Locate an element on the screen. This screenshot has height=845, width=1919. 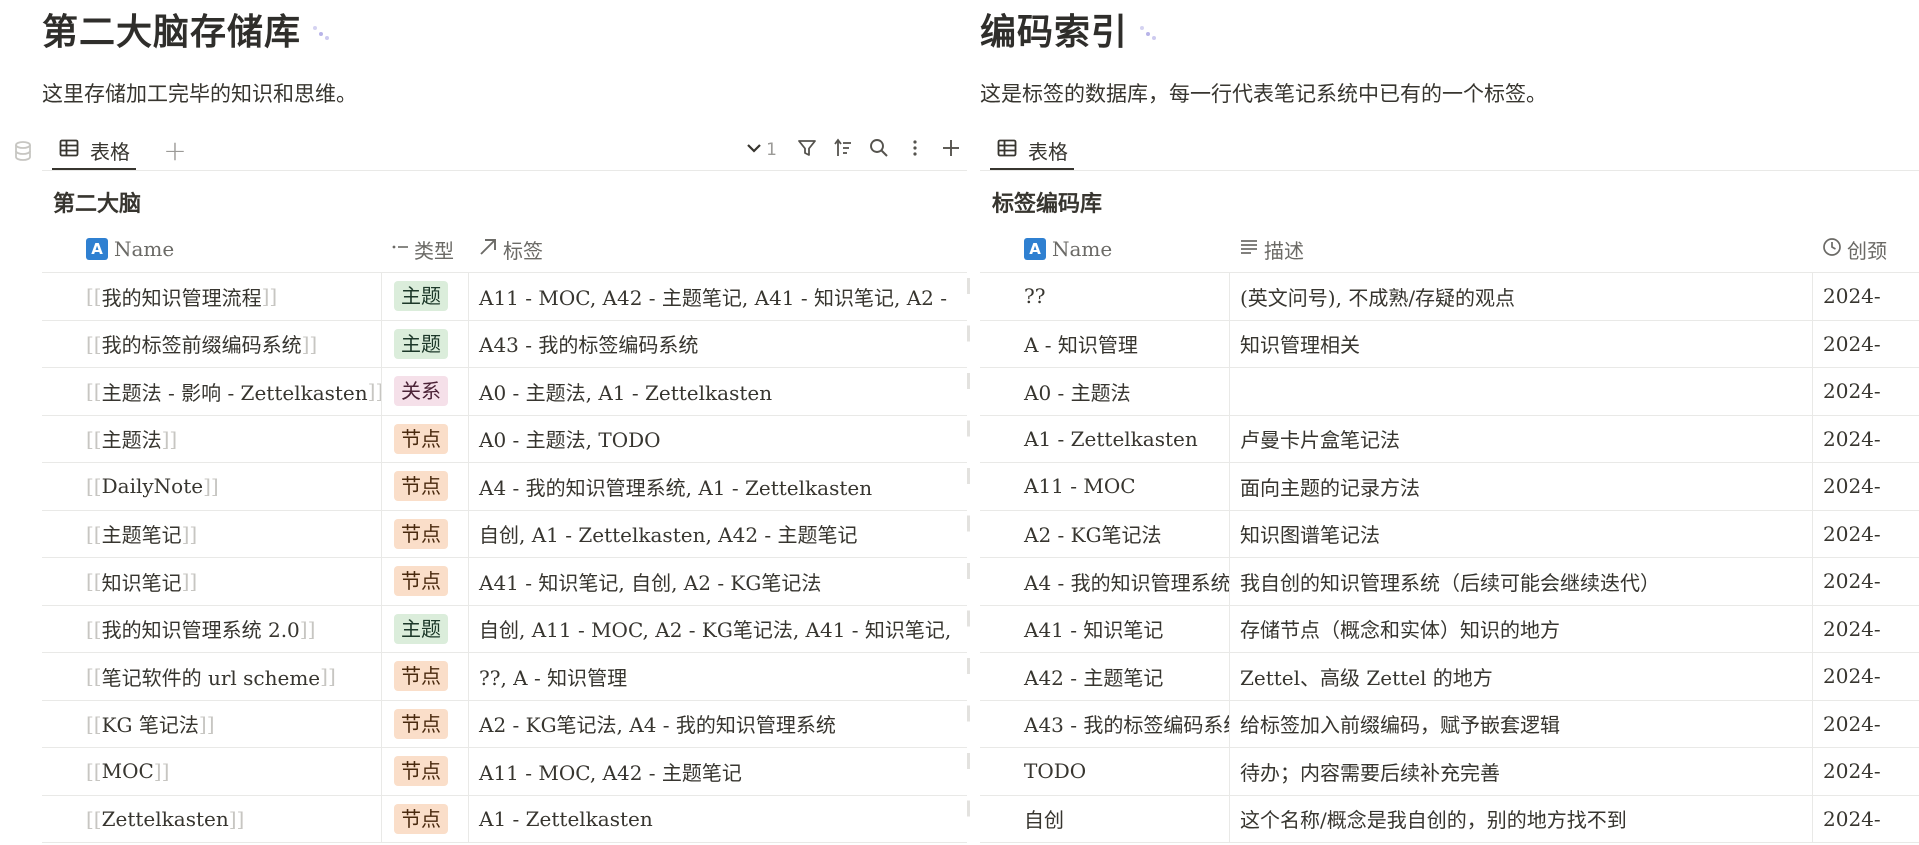
tag-name: A11 - MOC is located at coordinates (1080, 486).